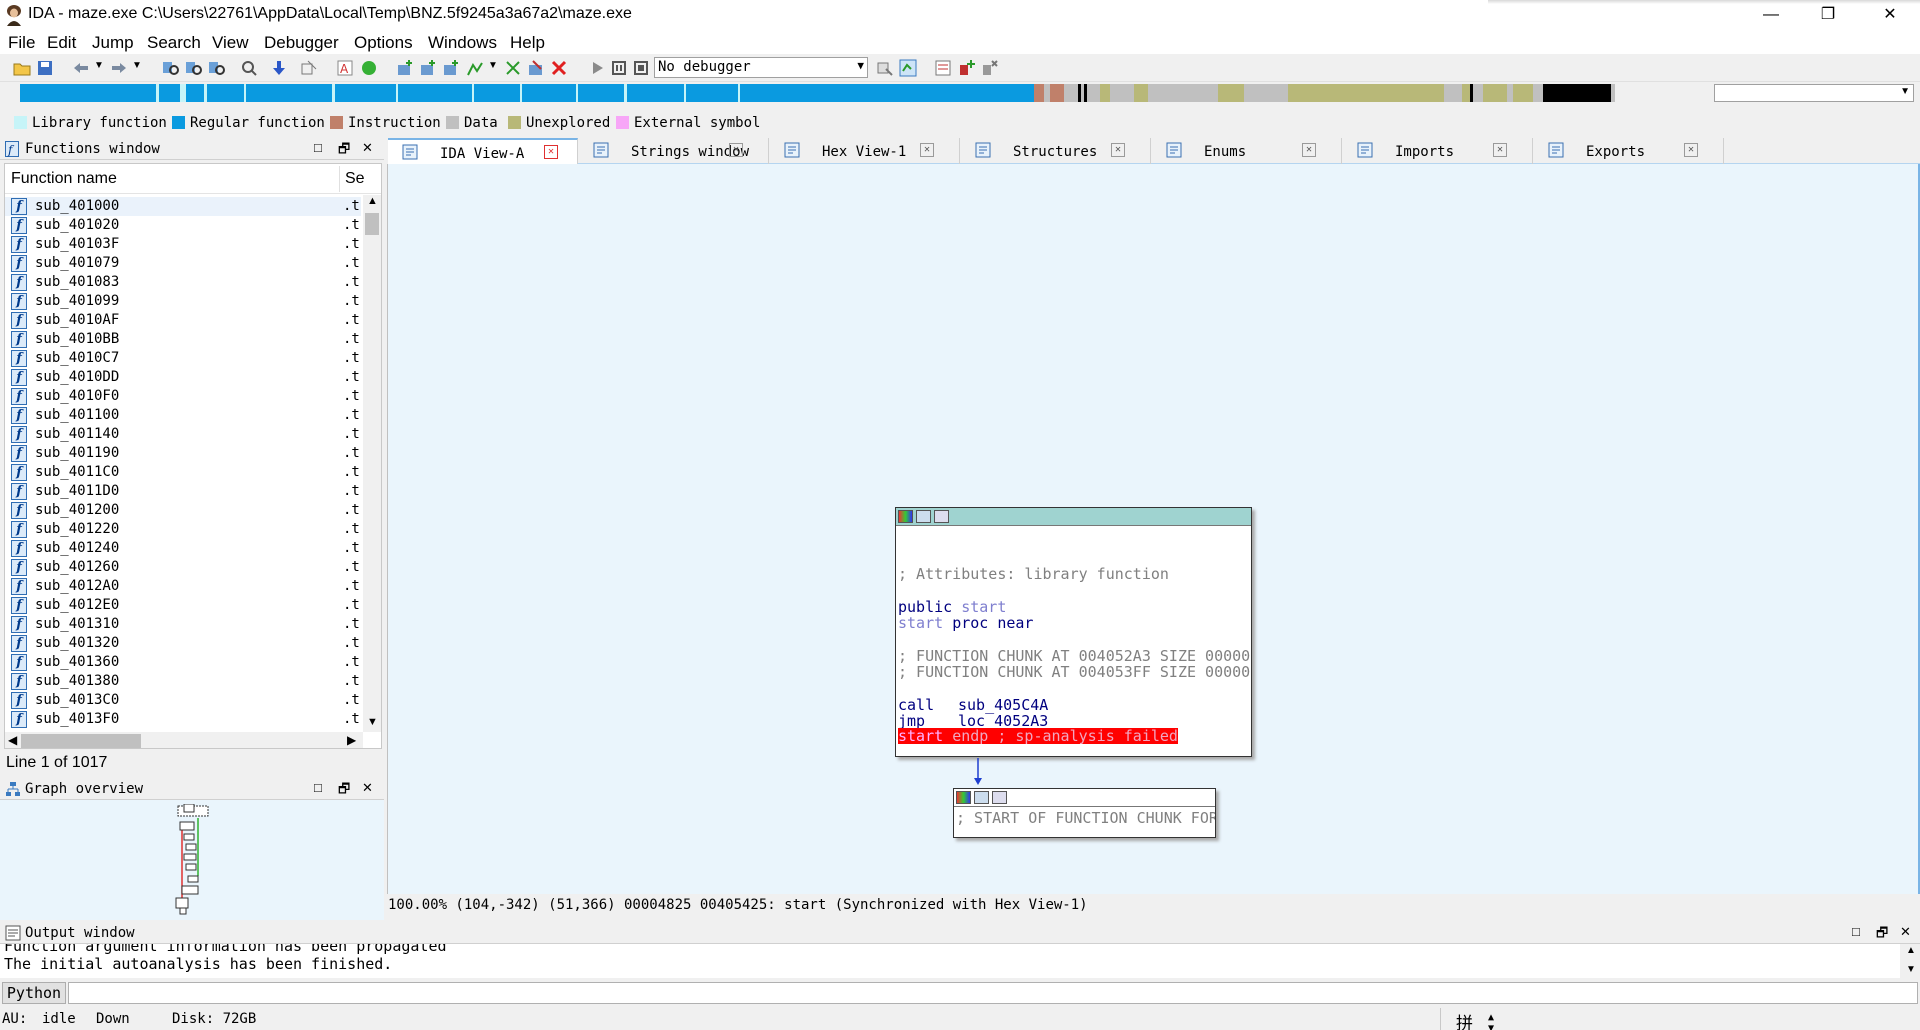 Image resolution: width=1920 pixels, height=1030 pixels. Describe the element at coordinates (1882, 935) in the screenshot. I see `float-pane-icon: 🗗` at that location.